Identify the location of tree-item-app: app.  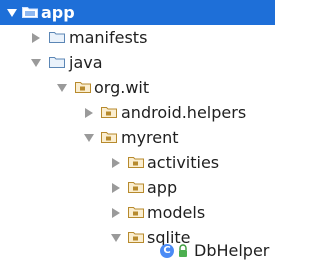
(137, 12).